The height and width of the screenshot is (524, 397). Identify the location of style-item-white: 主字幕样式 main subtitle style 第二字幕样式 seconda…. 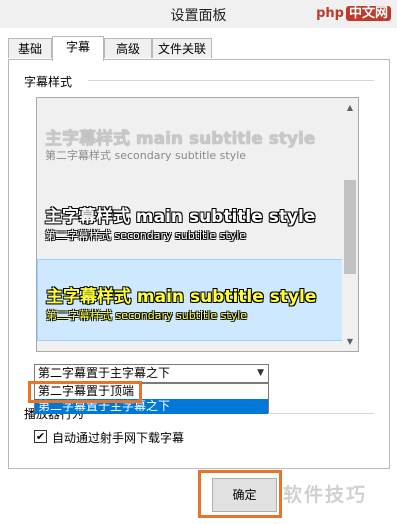
(190, 218).